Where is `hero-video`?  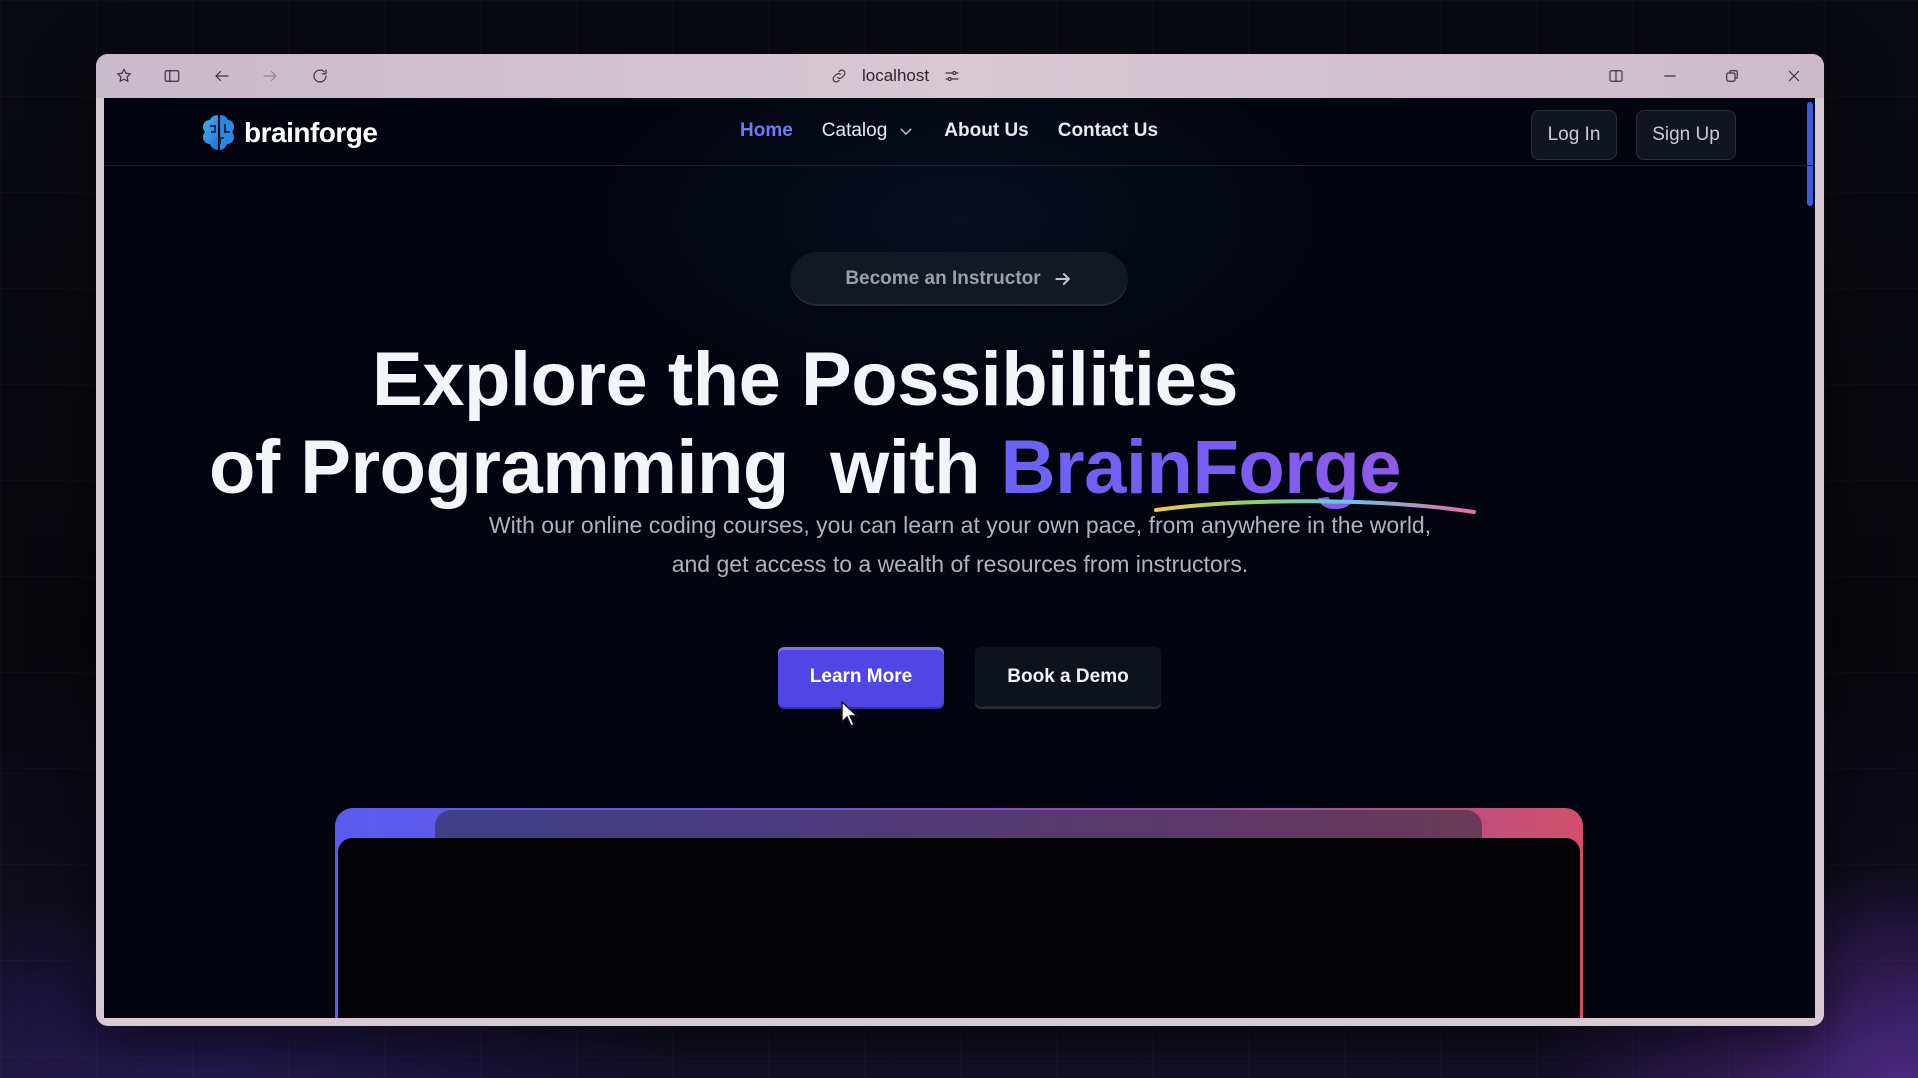
hero-video is located at coordinates (959, 928).